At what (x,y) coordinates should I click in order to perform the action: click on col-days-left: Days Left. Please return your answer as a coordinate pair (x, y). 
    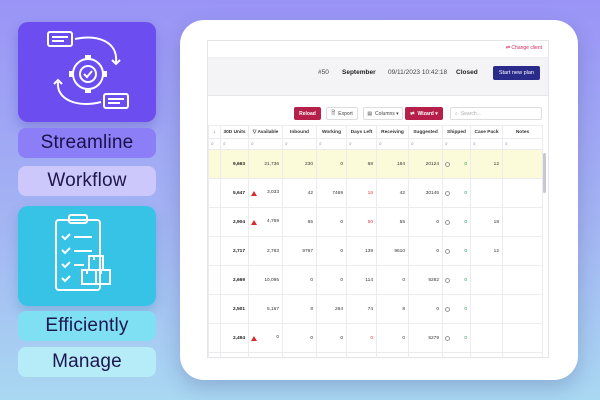
    Looking at the image, I should click on (361, 132).